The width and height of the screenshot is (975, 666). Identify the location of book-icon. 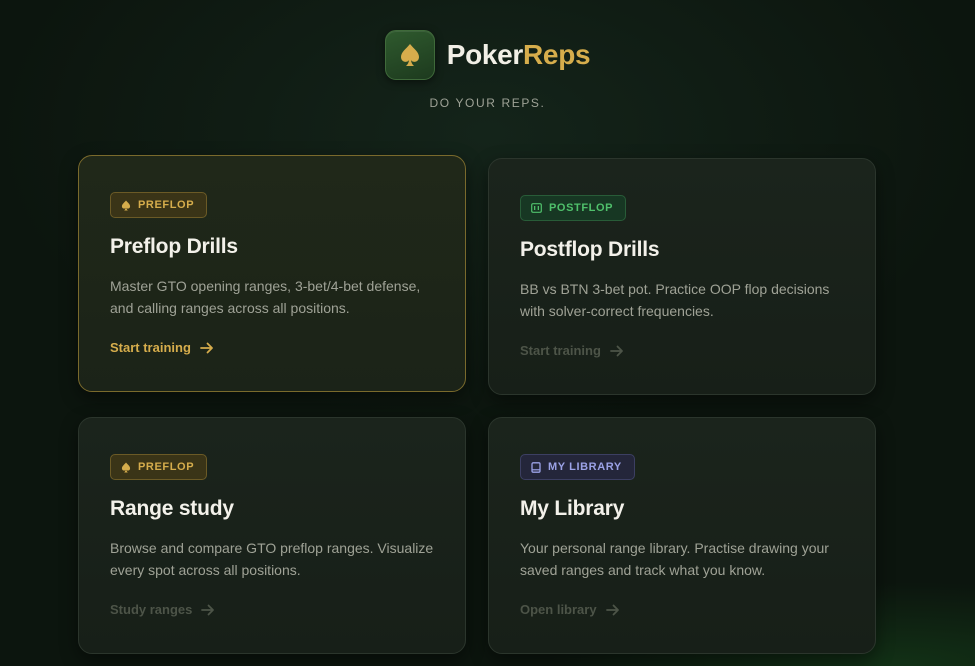
(536, 467).